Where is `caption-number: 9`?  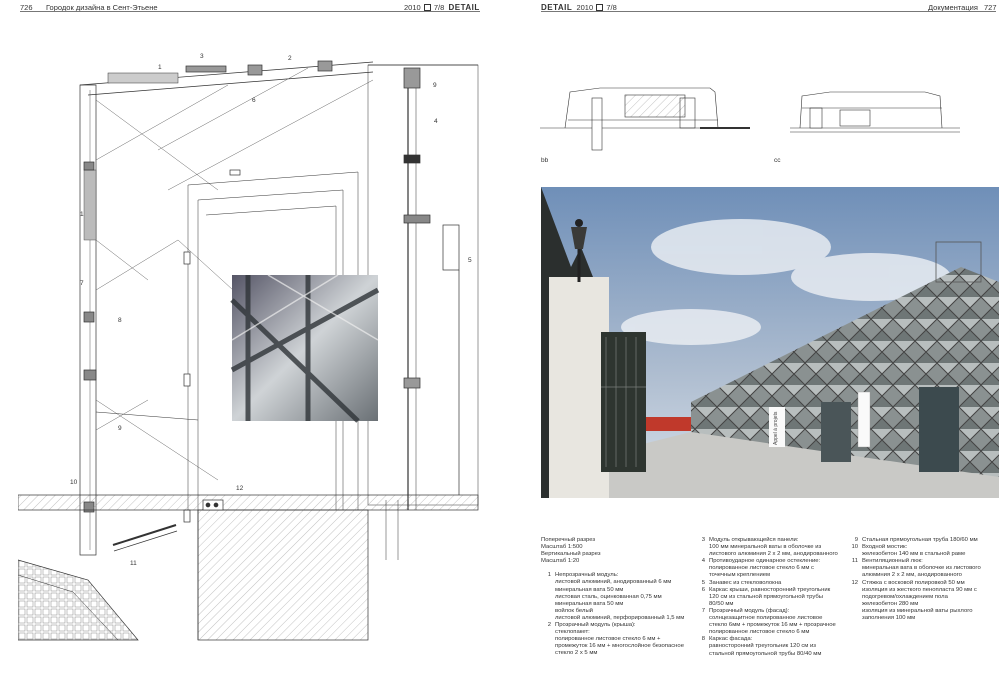
caption-number: 9 is located at coordinates (856, 540).